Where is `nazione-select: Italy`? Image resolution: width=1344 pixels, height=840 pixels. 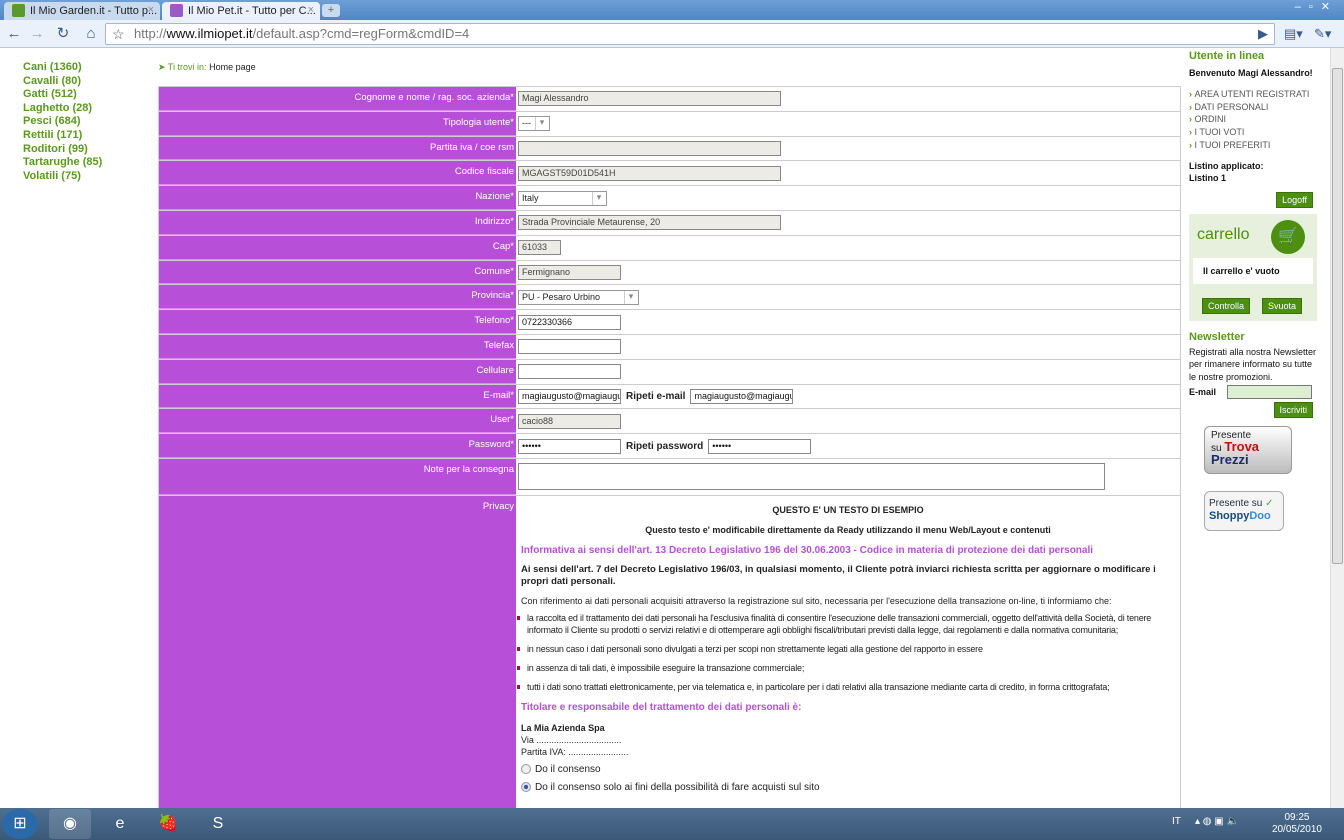 nazione-select: Italy is located at coordinates (562, 198).